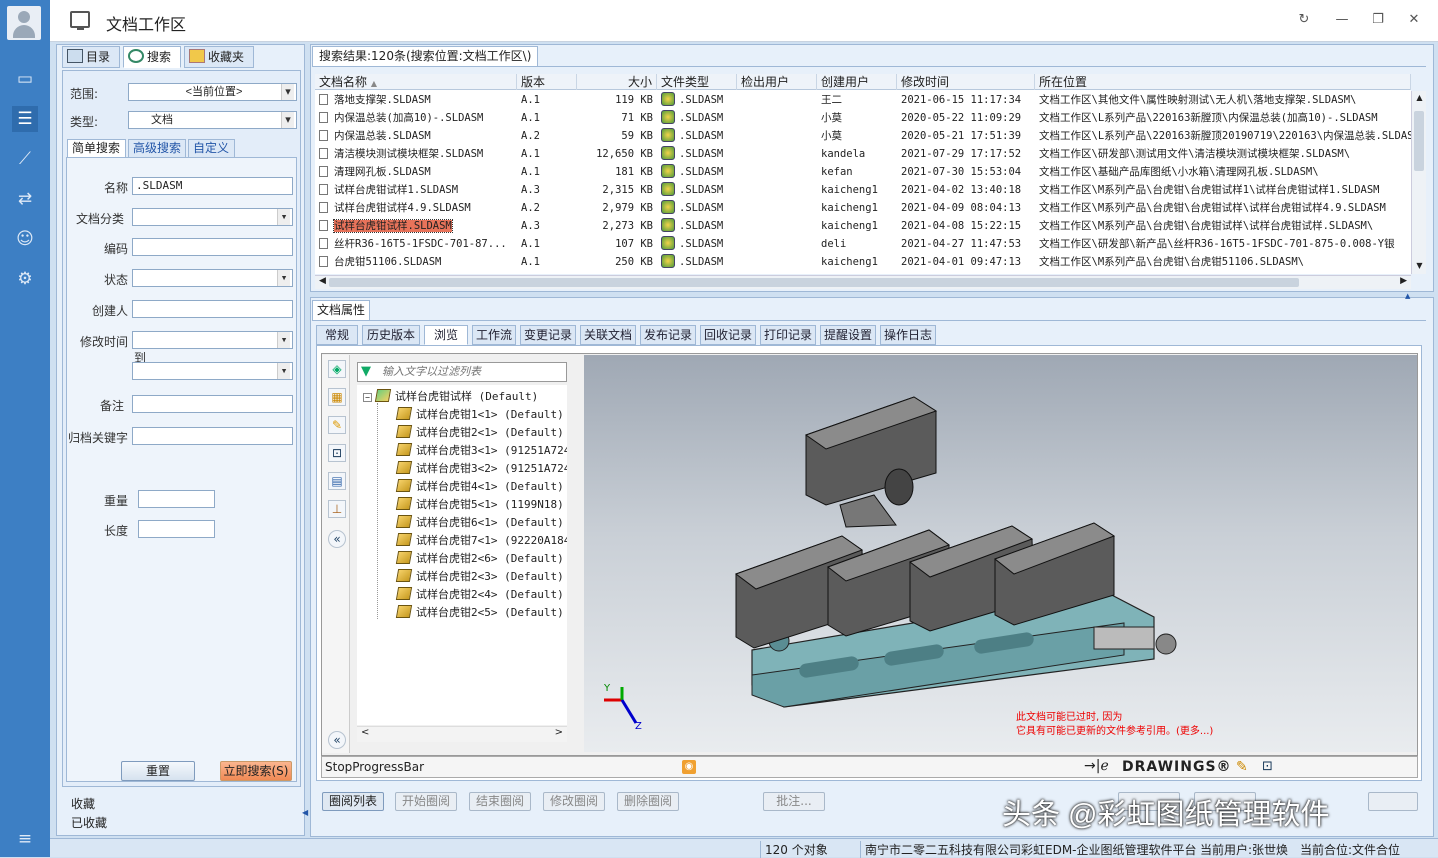 The width and height of the screenshot is (1438, 858). Describe the element at coordinates (25, 159) in the screenshot. I see `chart-icon: ⟋` at that location.